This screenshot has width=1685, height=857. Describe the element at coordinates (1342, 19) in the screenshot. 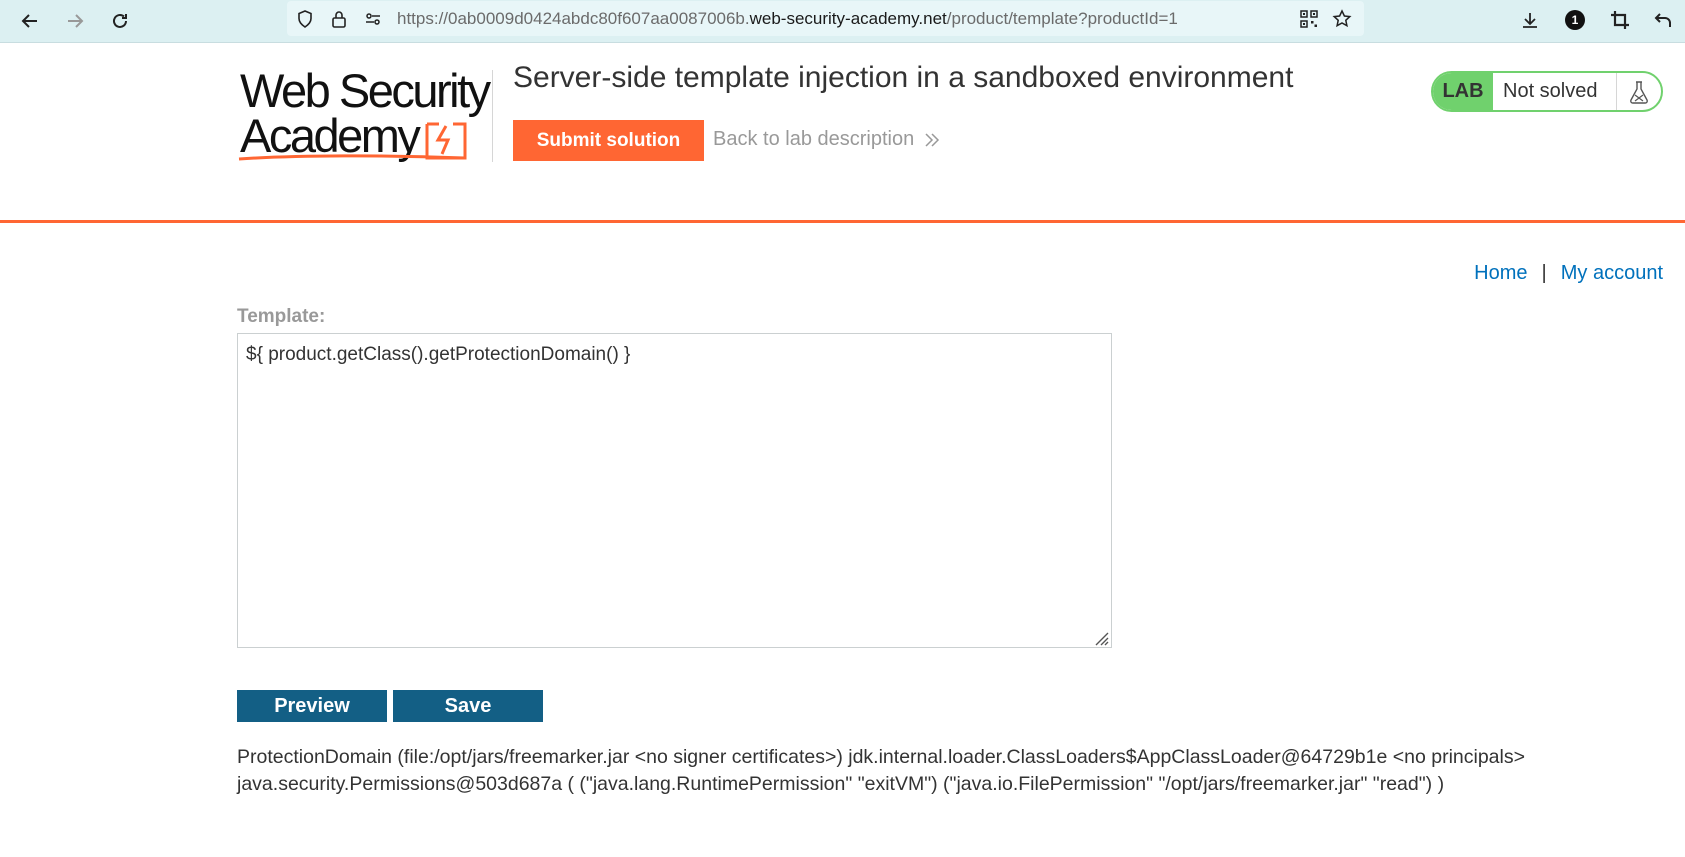

I see `bookmark-star-icon` at that location.